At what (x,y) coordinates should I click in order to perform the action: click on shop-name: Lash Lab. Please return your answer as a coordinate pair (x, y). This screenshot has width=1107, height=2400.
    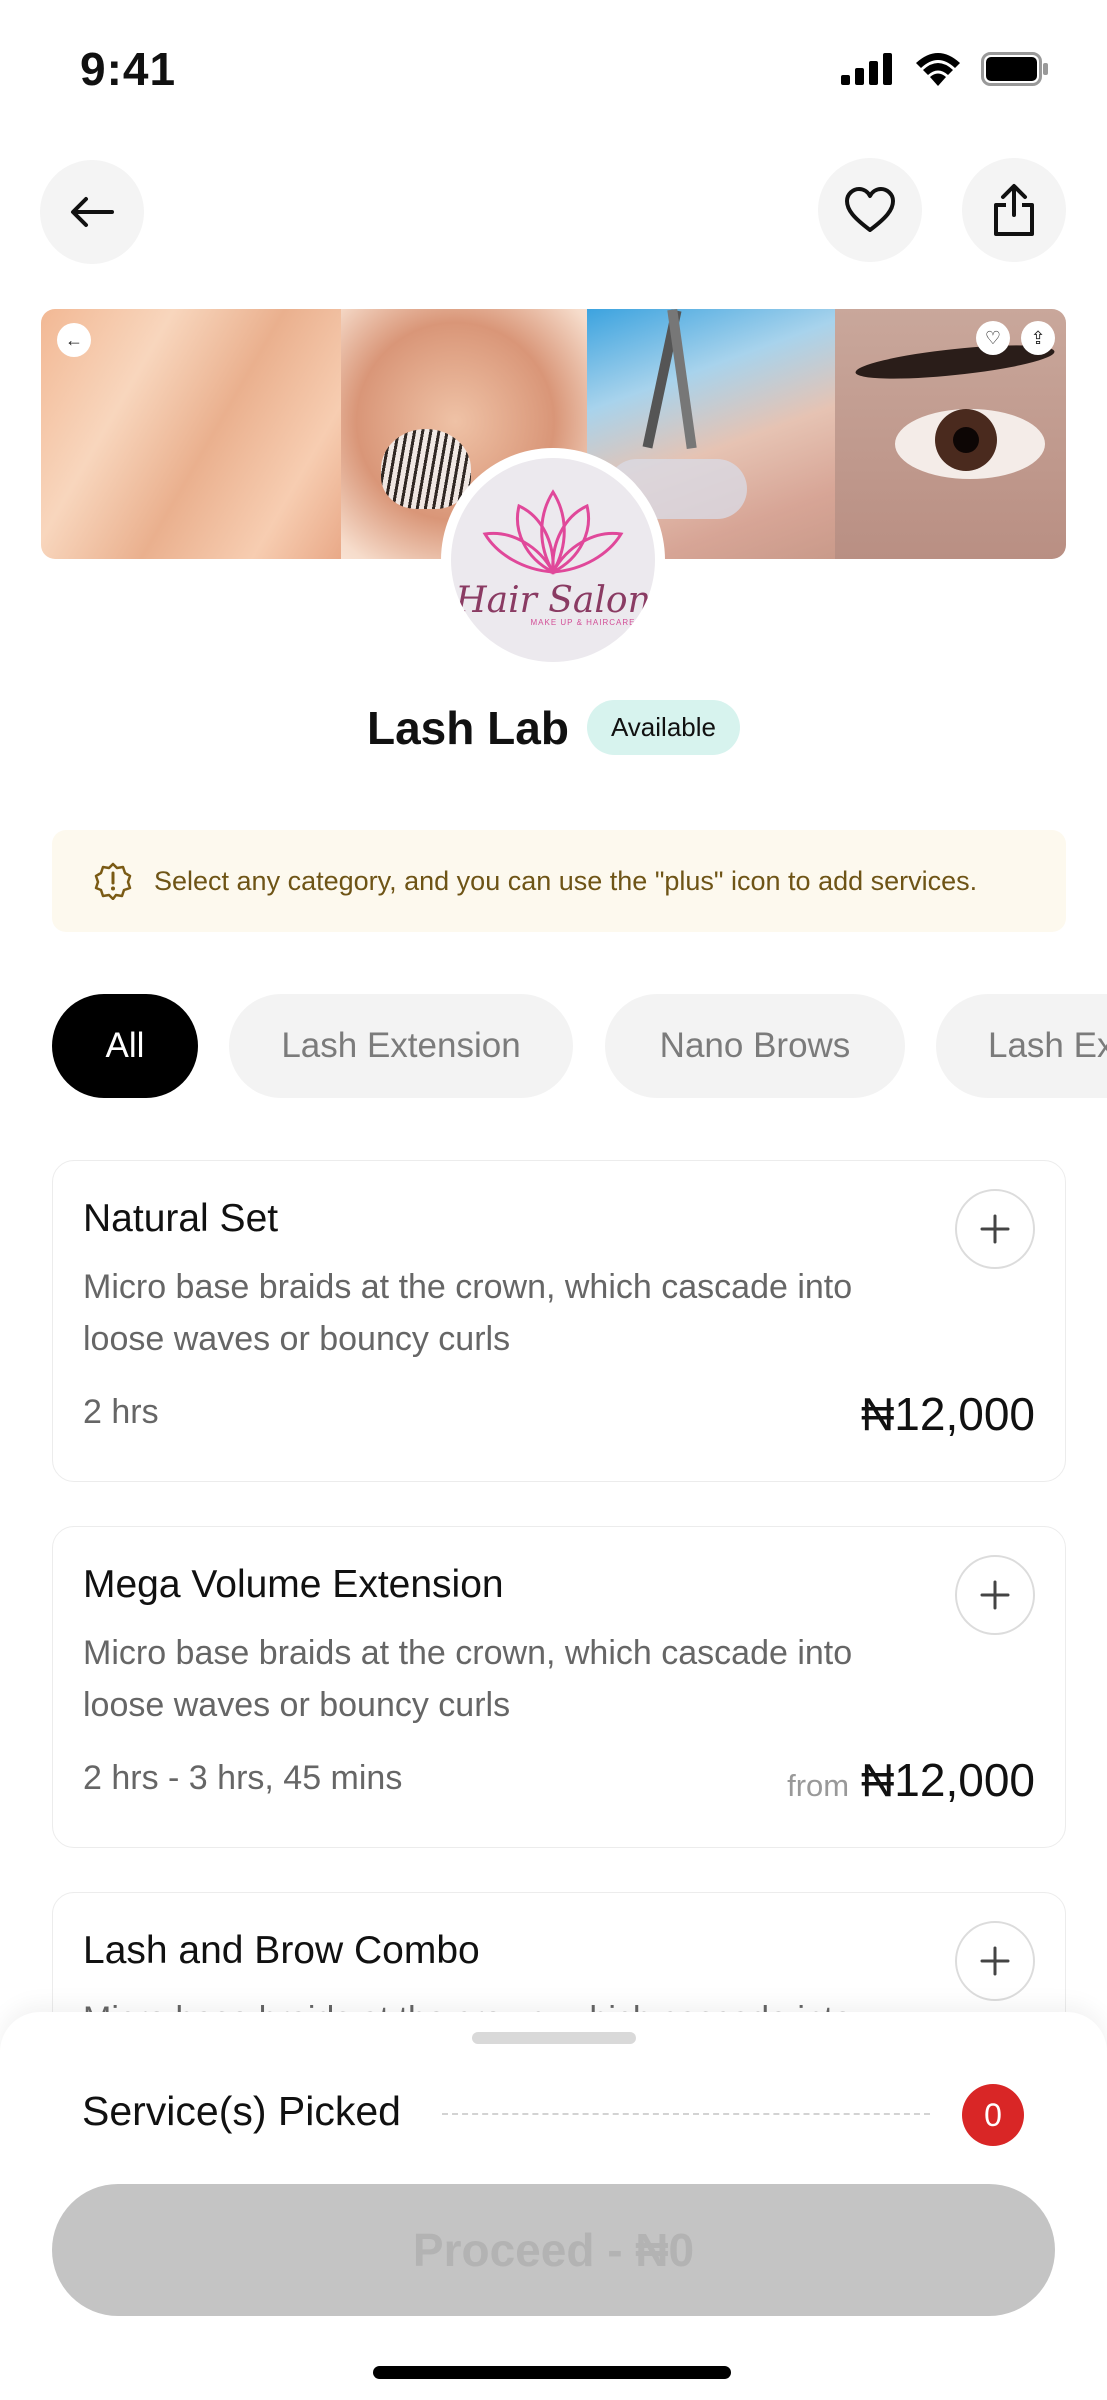
    Looking at the image, I should click on (468, 727).